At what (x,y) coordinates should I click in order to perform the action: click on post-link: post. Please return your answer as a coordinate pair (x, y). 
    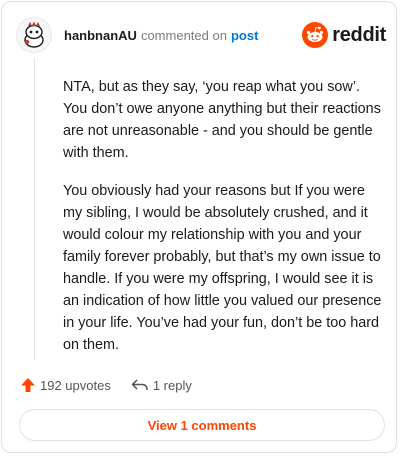
    Looking at the image, I should click on (244, 35).